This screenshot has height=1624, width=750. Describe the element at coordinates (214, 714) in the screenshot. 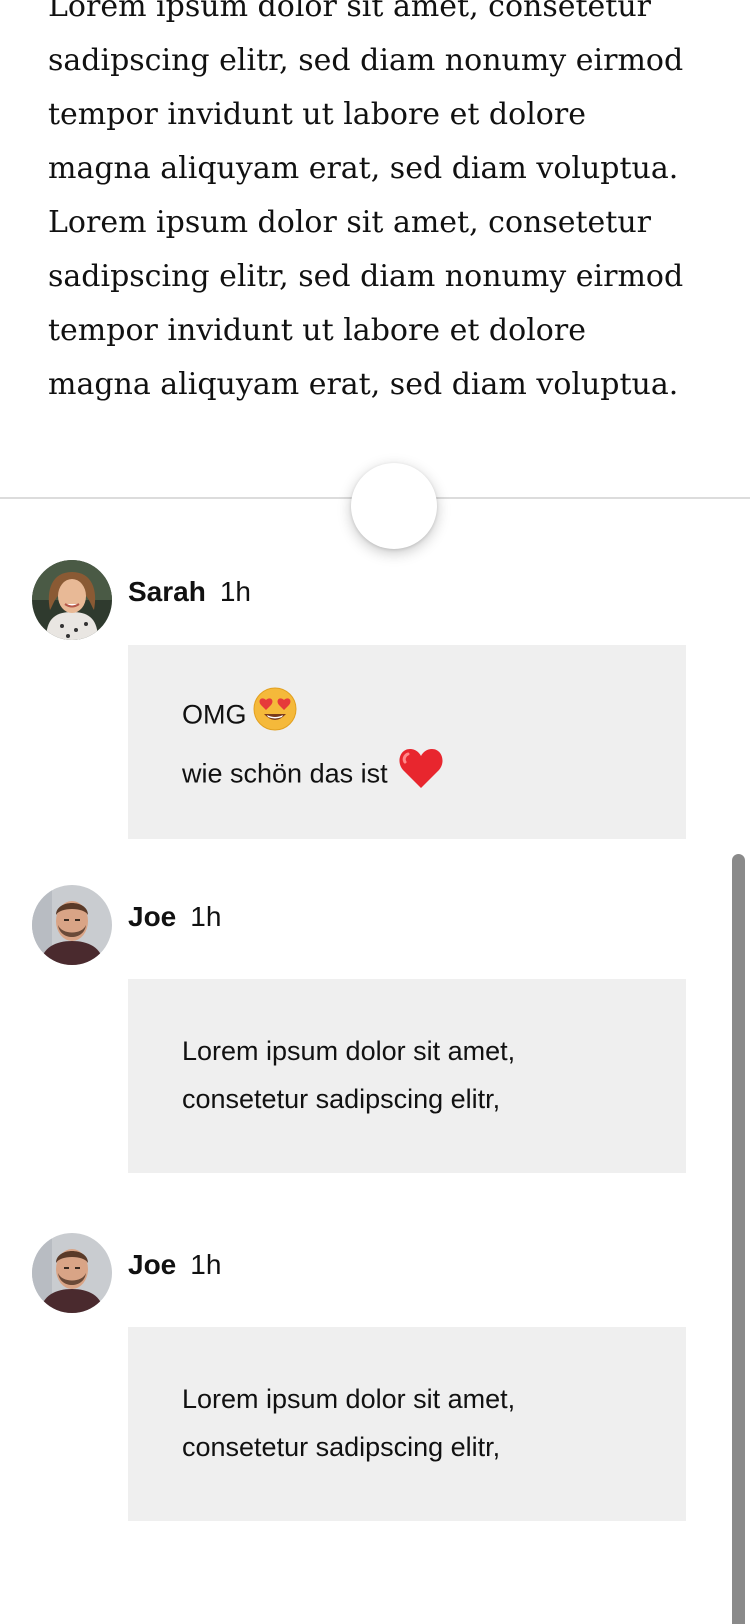

I see `comment-text: OMG` at that location.